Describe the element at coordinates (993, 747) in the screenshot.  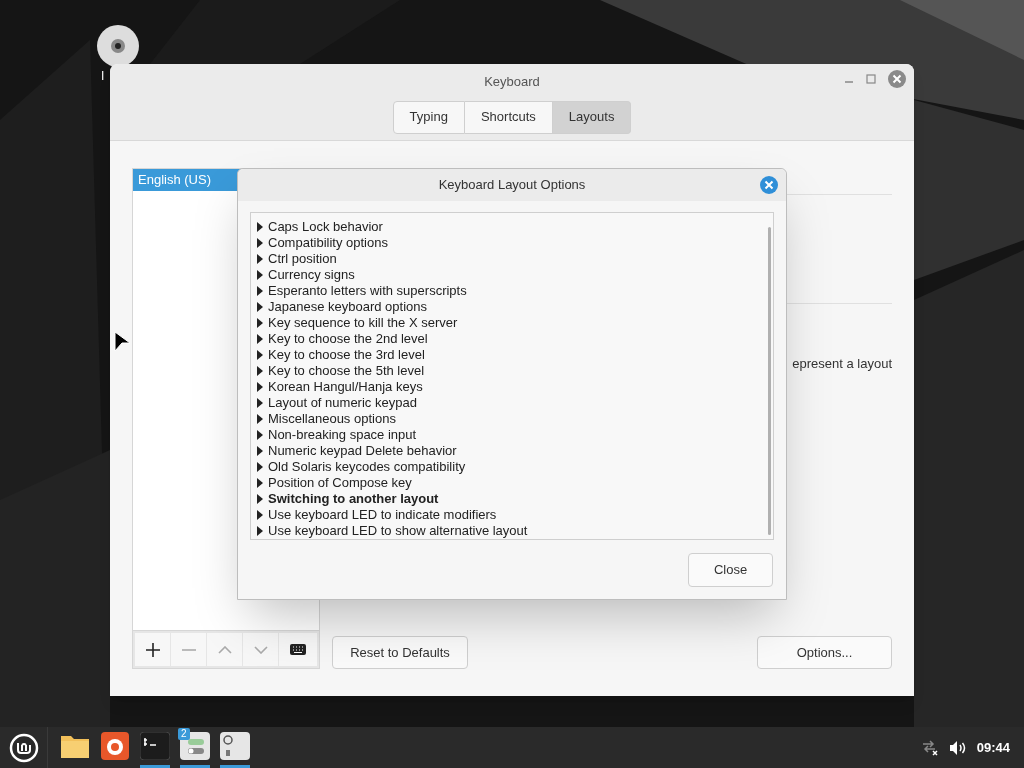
I see `clock: 09:44` at that location.